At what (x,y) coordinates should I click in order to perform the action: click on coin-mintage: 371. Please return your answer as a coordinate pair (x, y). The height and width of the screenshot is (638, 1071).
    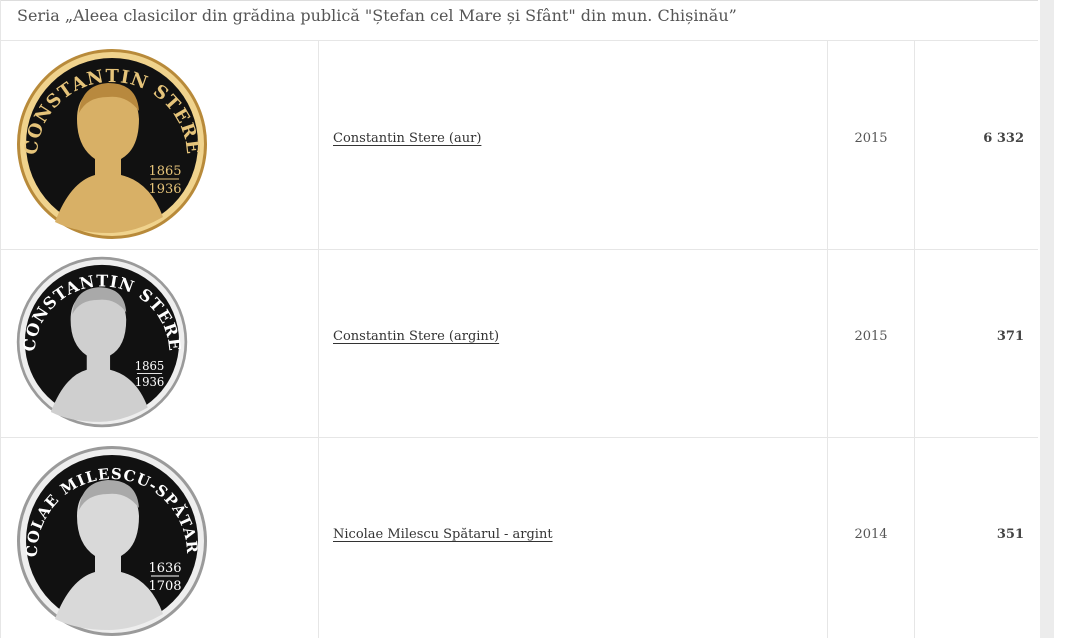
    Looking at the image, I should click on (1010, 336).